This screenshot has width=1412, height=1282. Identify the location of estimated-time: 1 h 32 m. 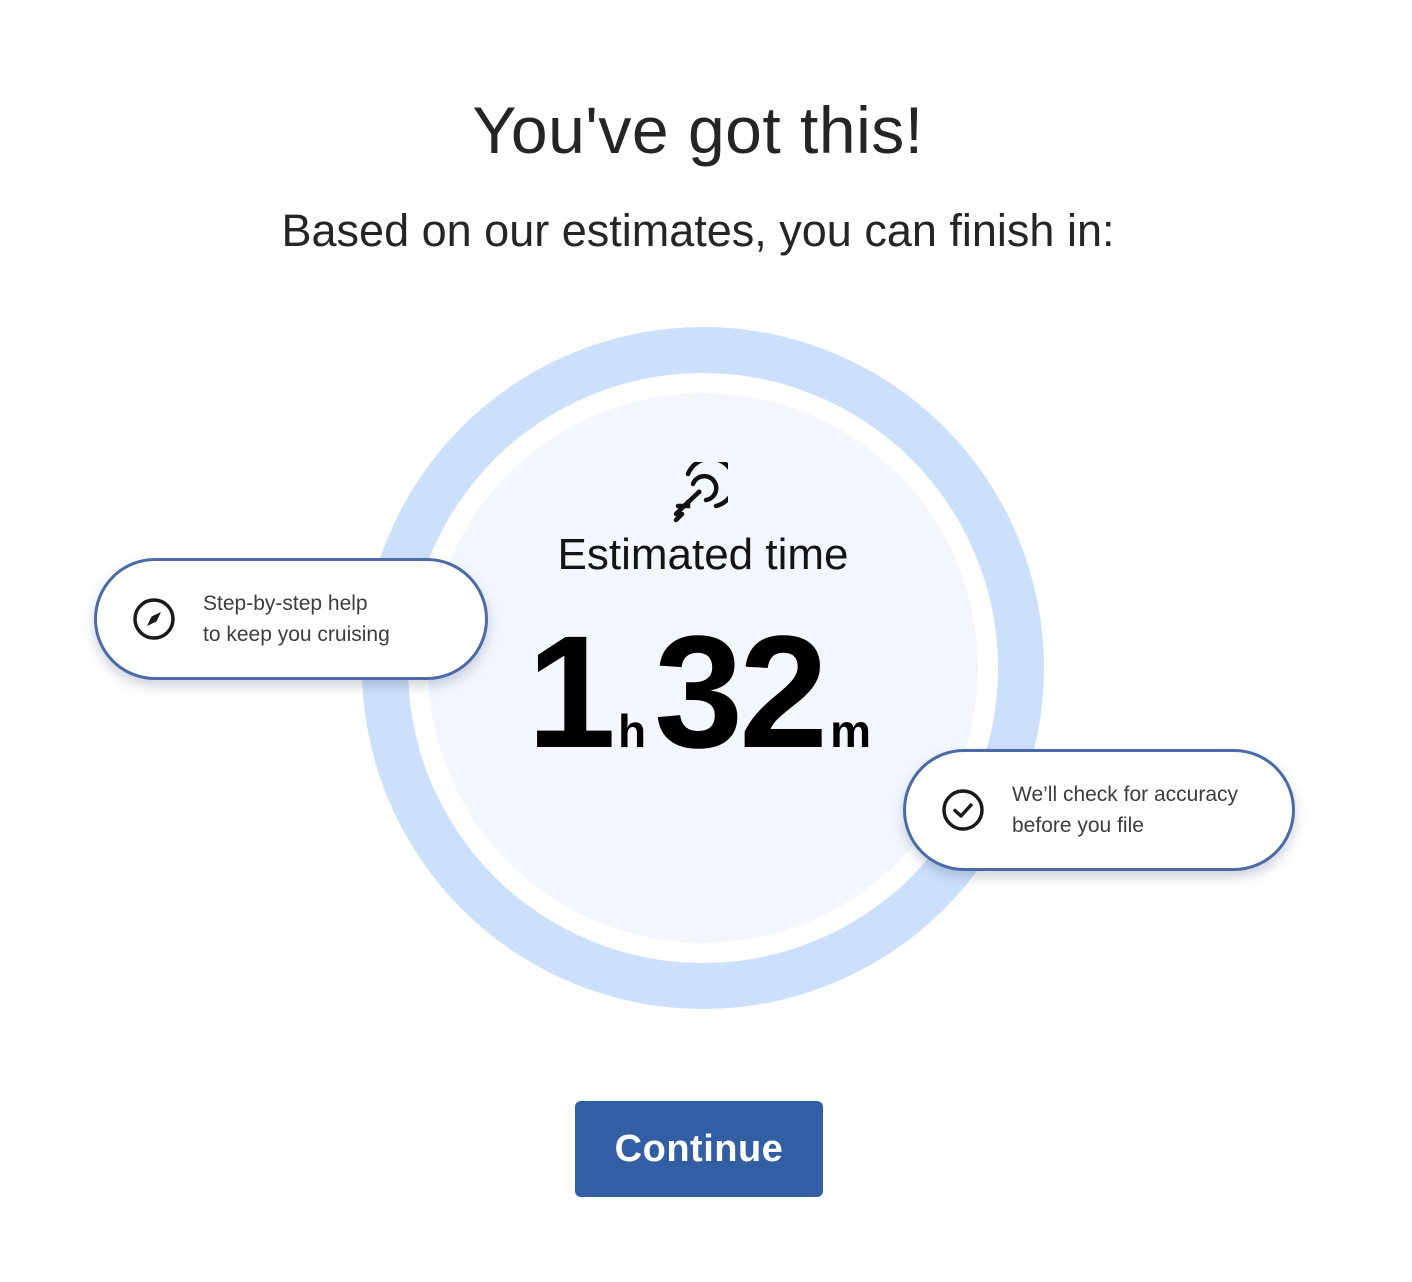
(703, 692).